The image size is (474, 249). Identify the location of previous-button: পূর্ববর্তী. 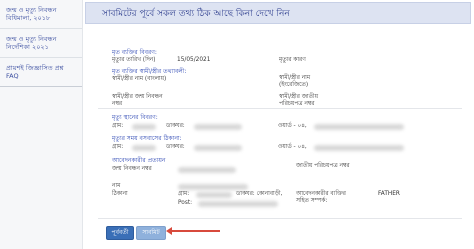
(120, 233).